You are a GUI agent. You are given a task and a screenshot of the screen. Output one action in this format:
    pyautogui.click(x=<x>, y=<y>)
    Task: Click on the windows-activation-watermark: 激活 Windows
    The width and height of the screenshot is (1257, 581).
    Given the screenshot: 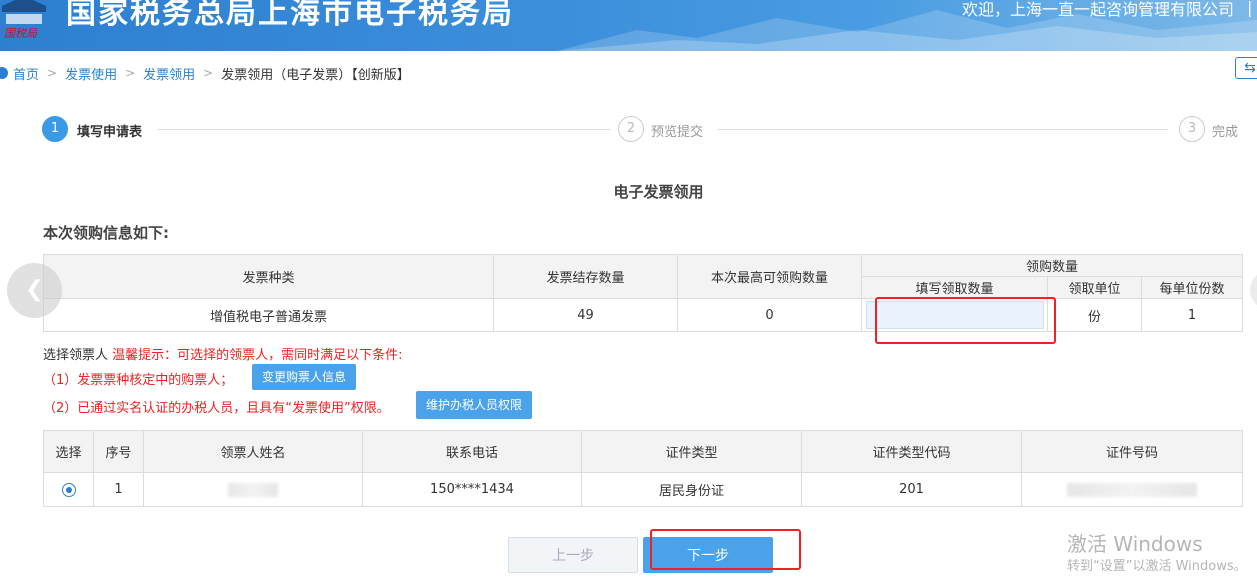 What is the action you would take?
    pyautogui.click(x=1135, y=544)
    